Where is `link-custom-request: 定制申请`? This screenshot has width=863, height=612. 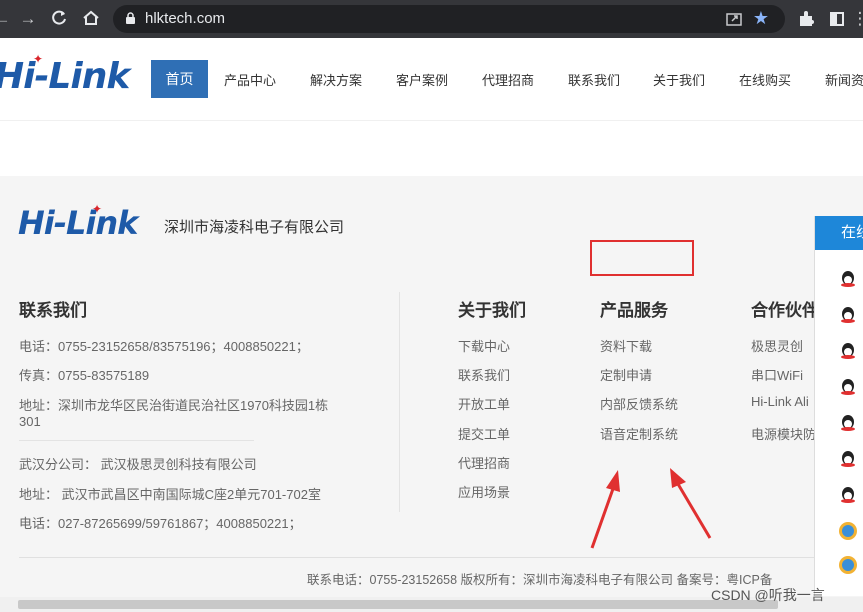
link-custom-request: 定制申请 is located at coordinates (626, 374).